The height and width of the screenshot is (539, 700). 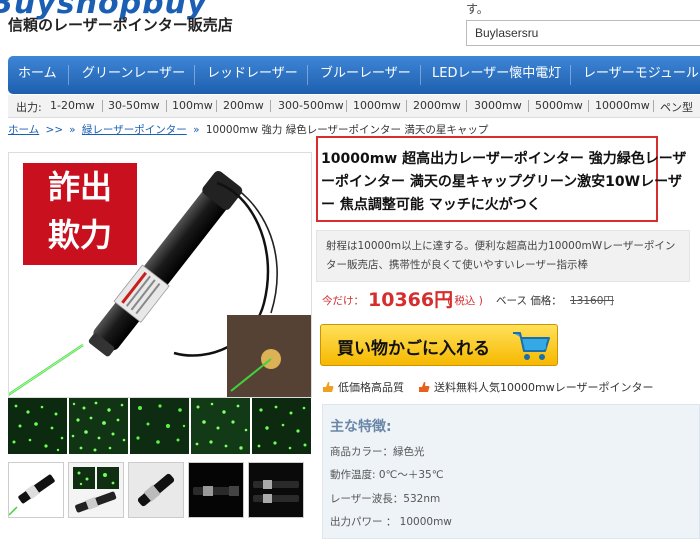 What do you see at coordinates (343, 301) in the screenshot?
I see `sale-price-label: 今だけ：` at bounding box center [343, 301].